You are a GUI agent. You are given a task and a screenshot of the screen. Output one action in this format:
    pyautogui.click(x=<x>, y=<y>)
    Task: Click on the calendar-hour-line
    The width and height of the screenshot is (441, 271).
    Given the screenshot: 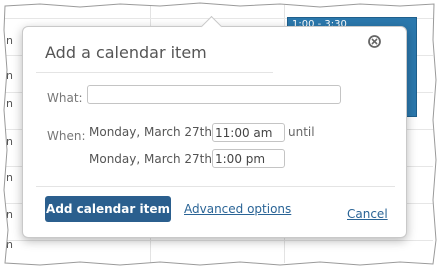 What is the action you would take?
    pyautogui.click(x=219, y=240)
    